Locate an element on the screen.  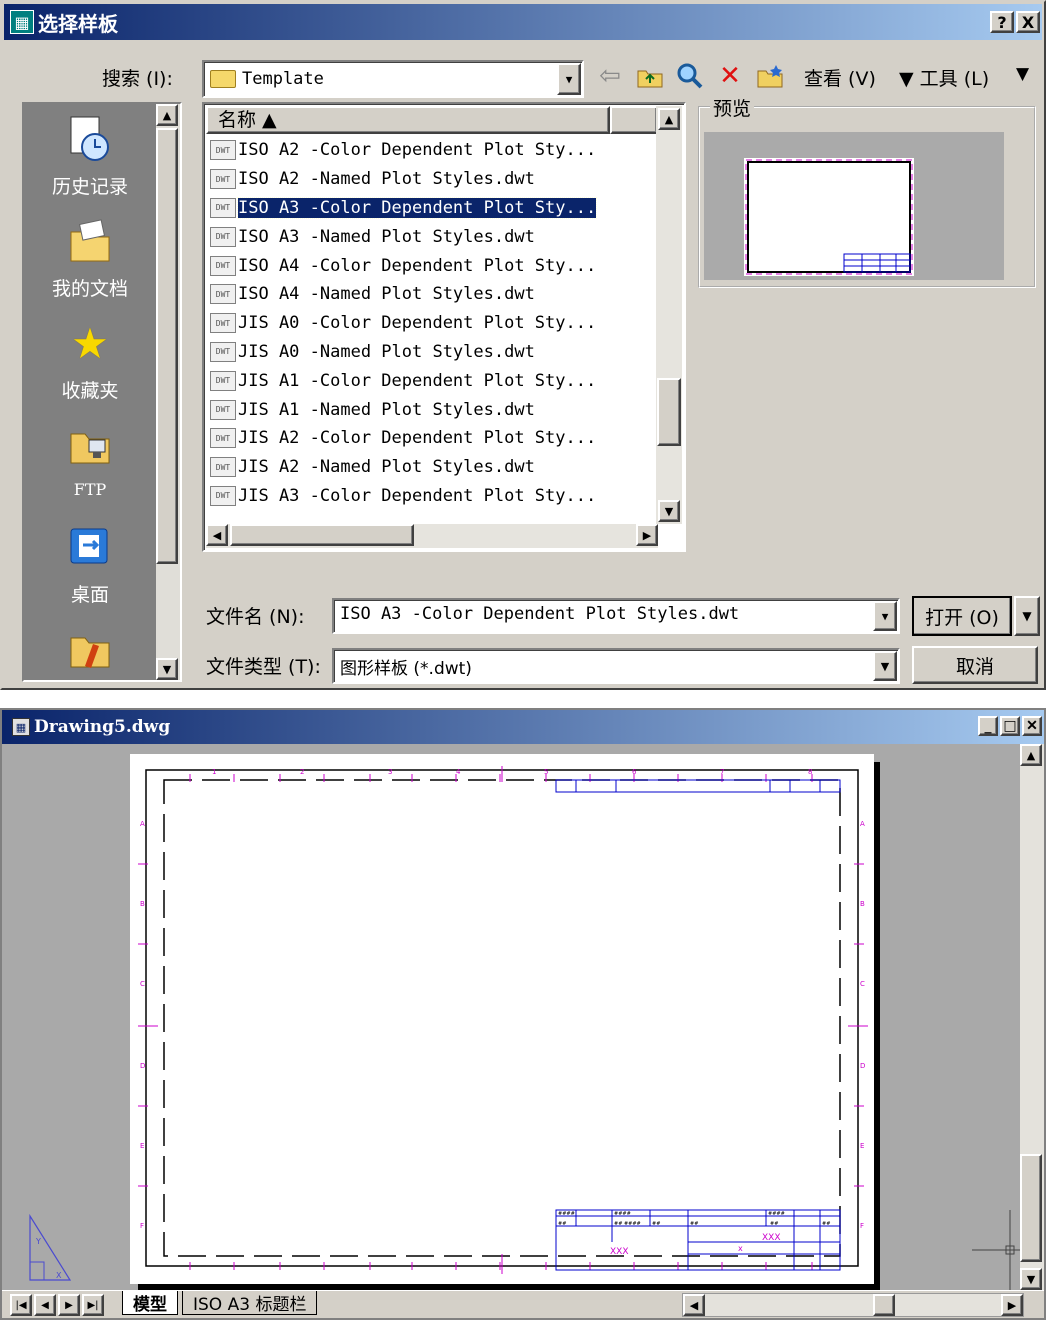
svg-text: X is located at coordinates (59, 1275).